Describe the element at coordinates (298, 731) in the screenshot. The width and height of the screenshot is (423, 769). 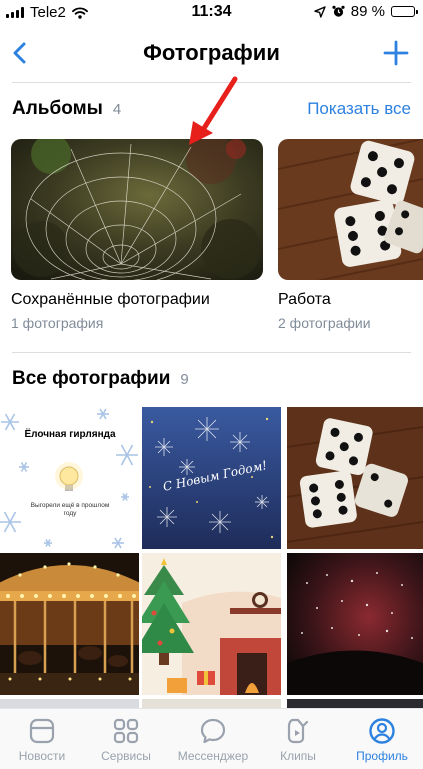
I see `clips-icon` at that location.